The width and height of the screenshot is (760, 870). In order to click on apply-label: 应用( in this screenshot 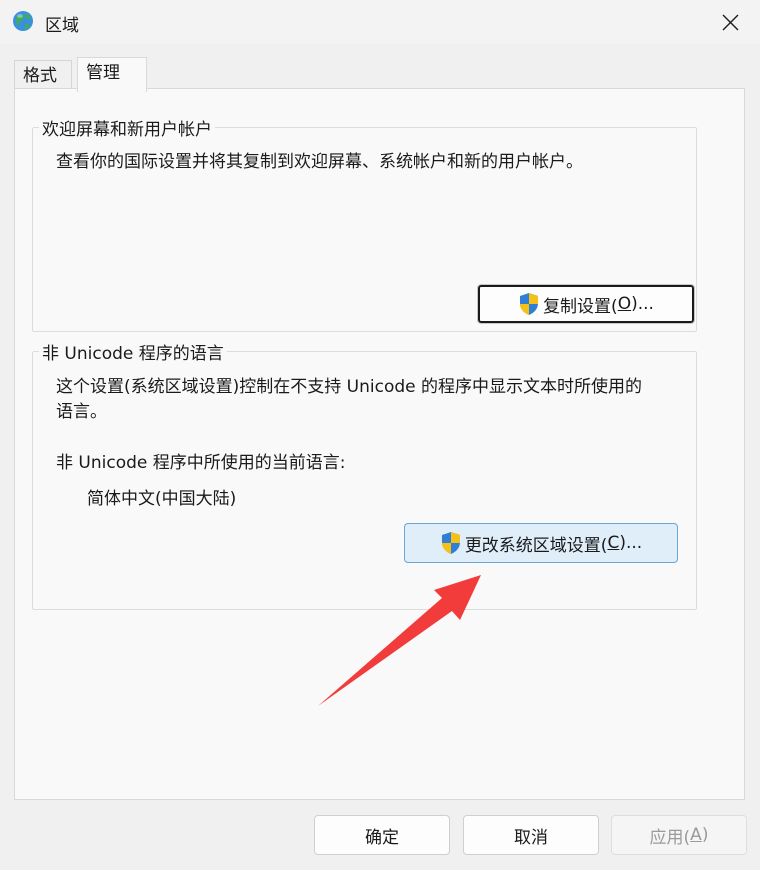, I will do `click(670, 837)`.